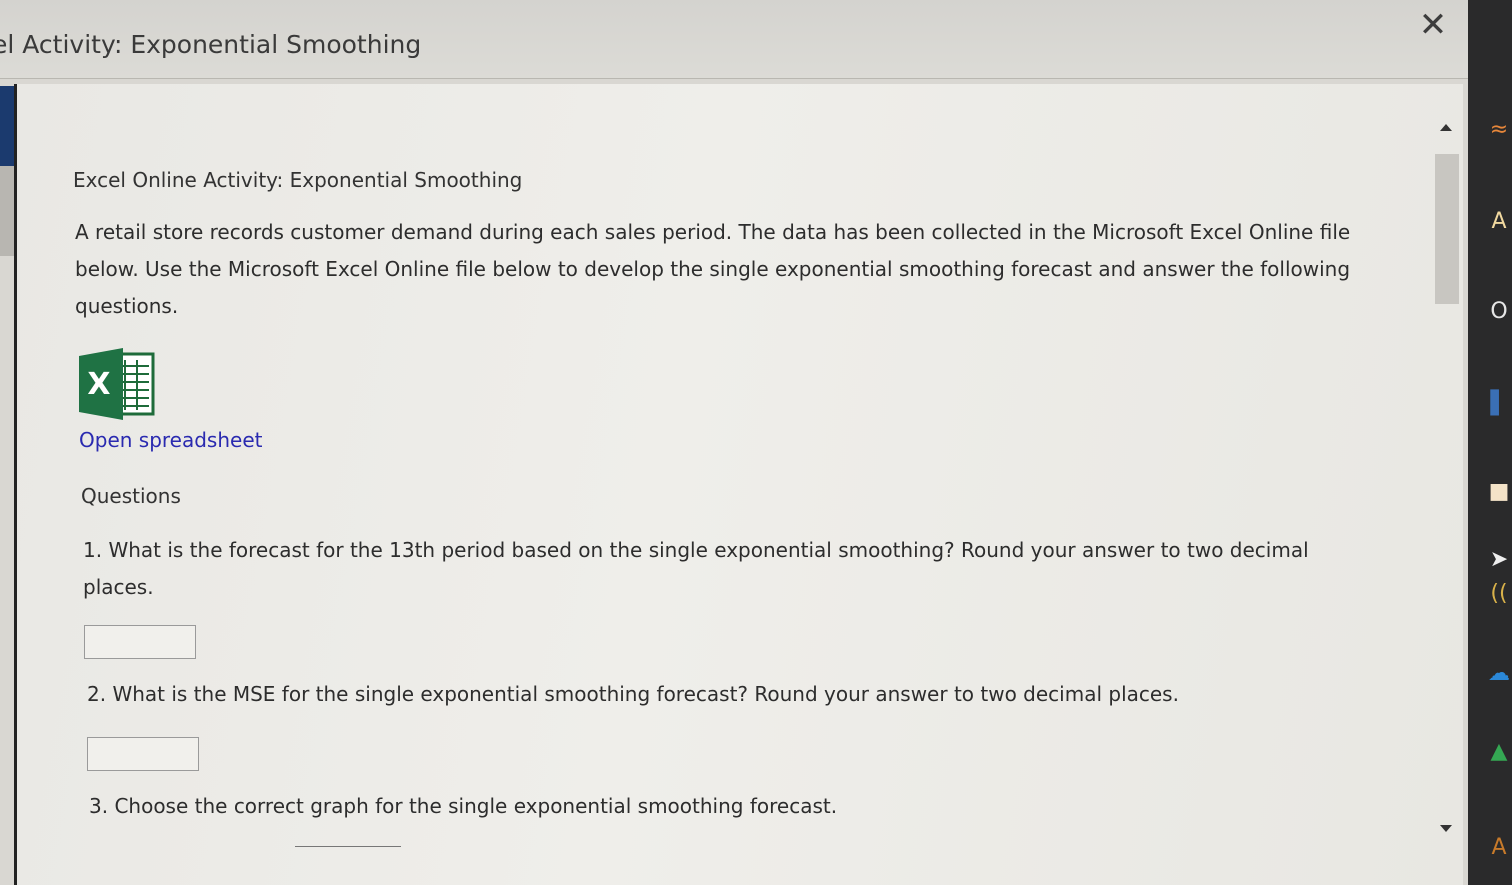 The height and width of the screenshot is (885, 1512). I want to click on dialog-titlebar: el Activity: Exponential Smoothing, so click(734, 39).